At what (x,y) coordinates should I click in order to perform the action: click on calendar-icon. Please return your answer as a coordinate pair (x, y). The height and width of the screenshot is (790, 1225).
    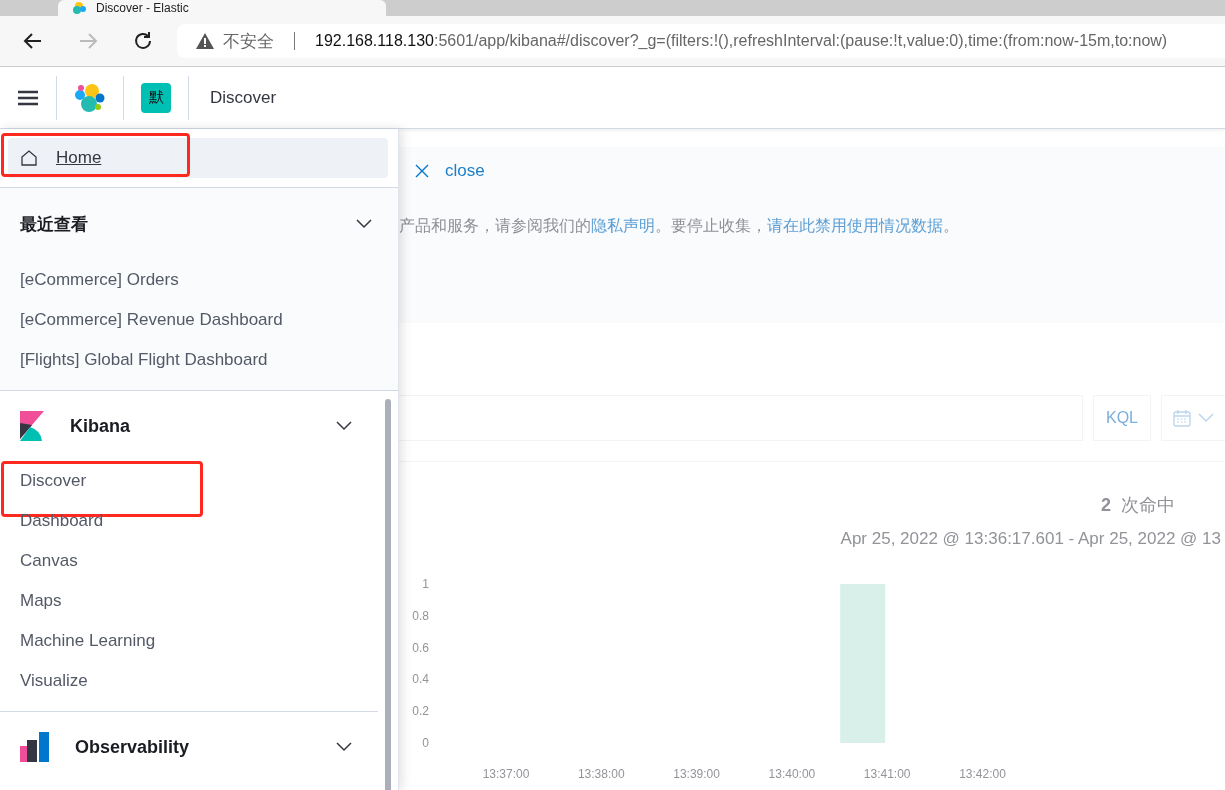
    Looking at the image, I should click on (1182, 418).